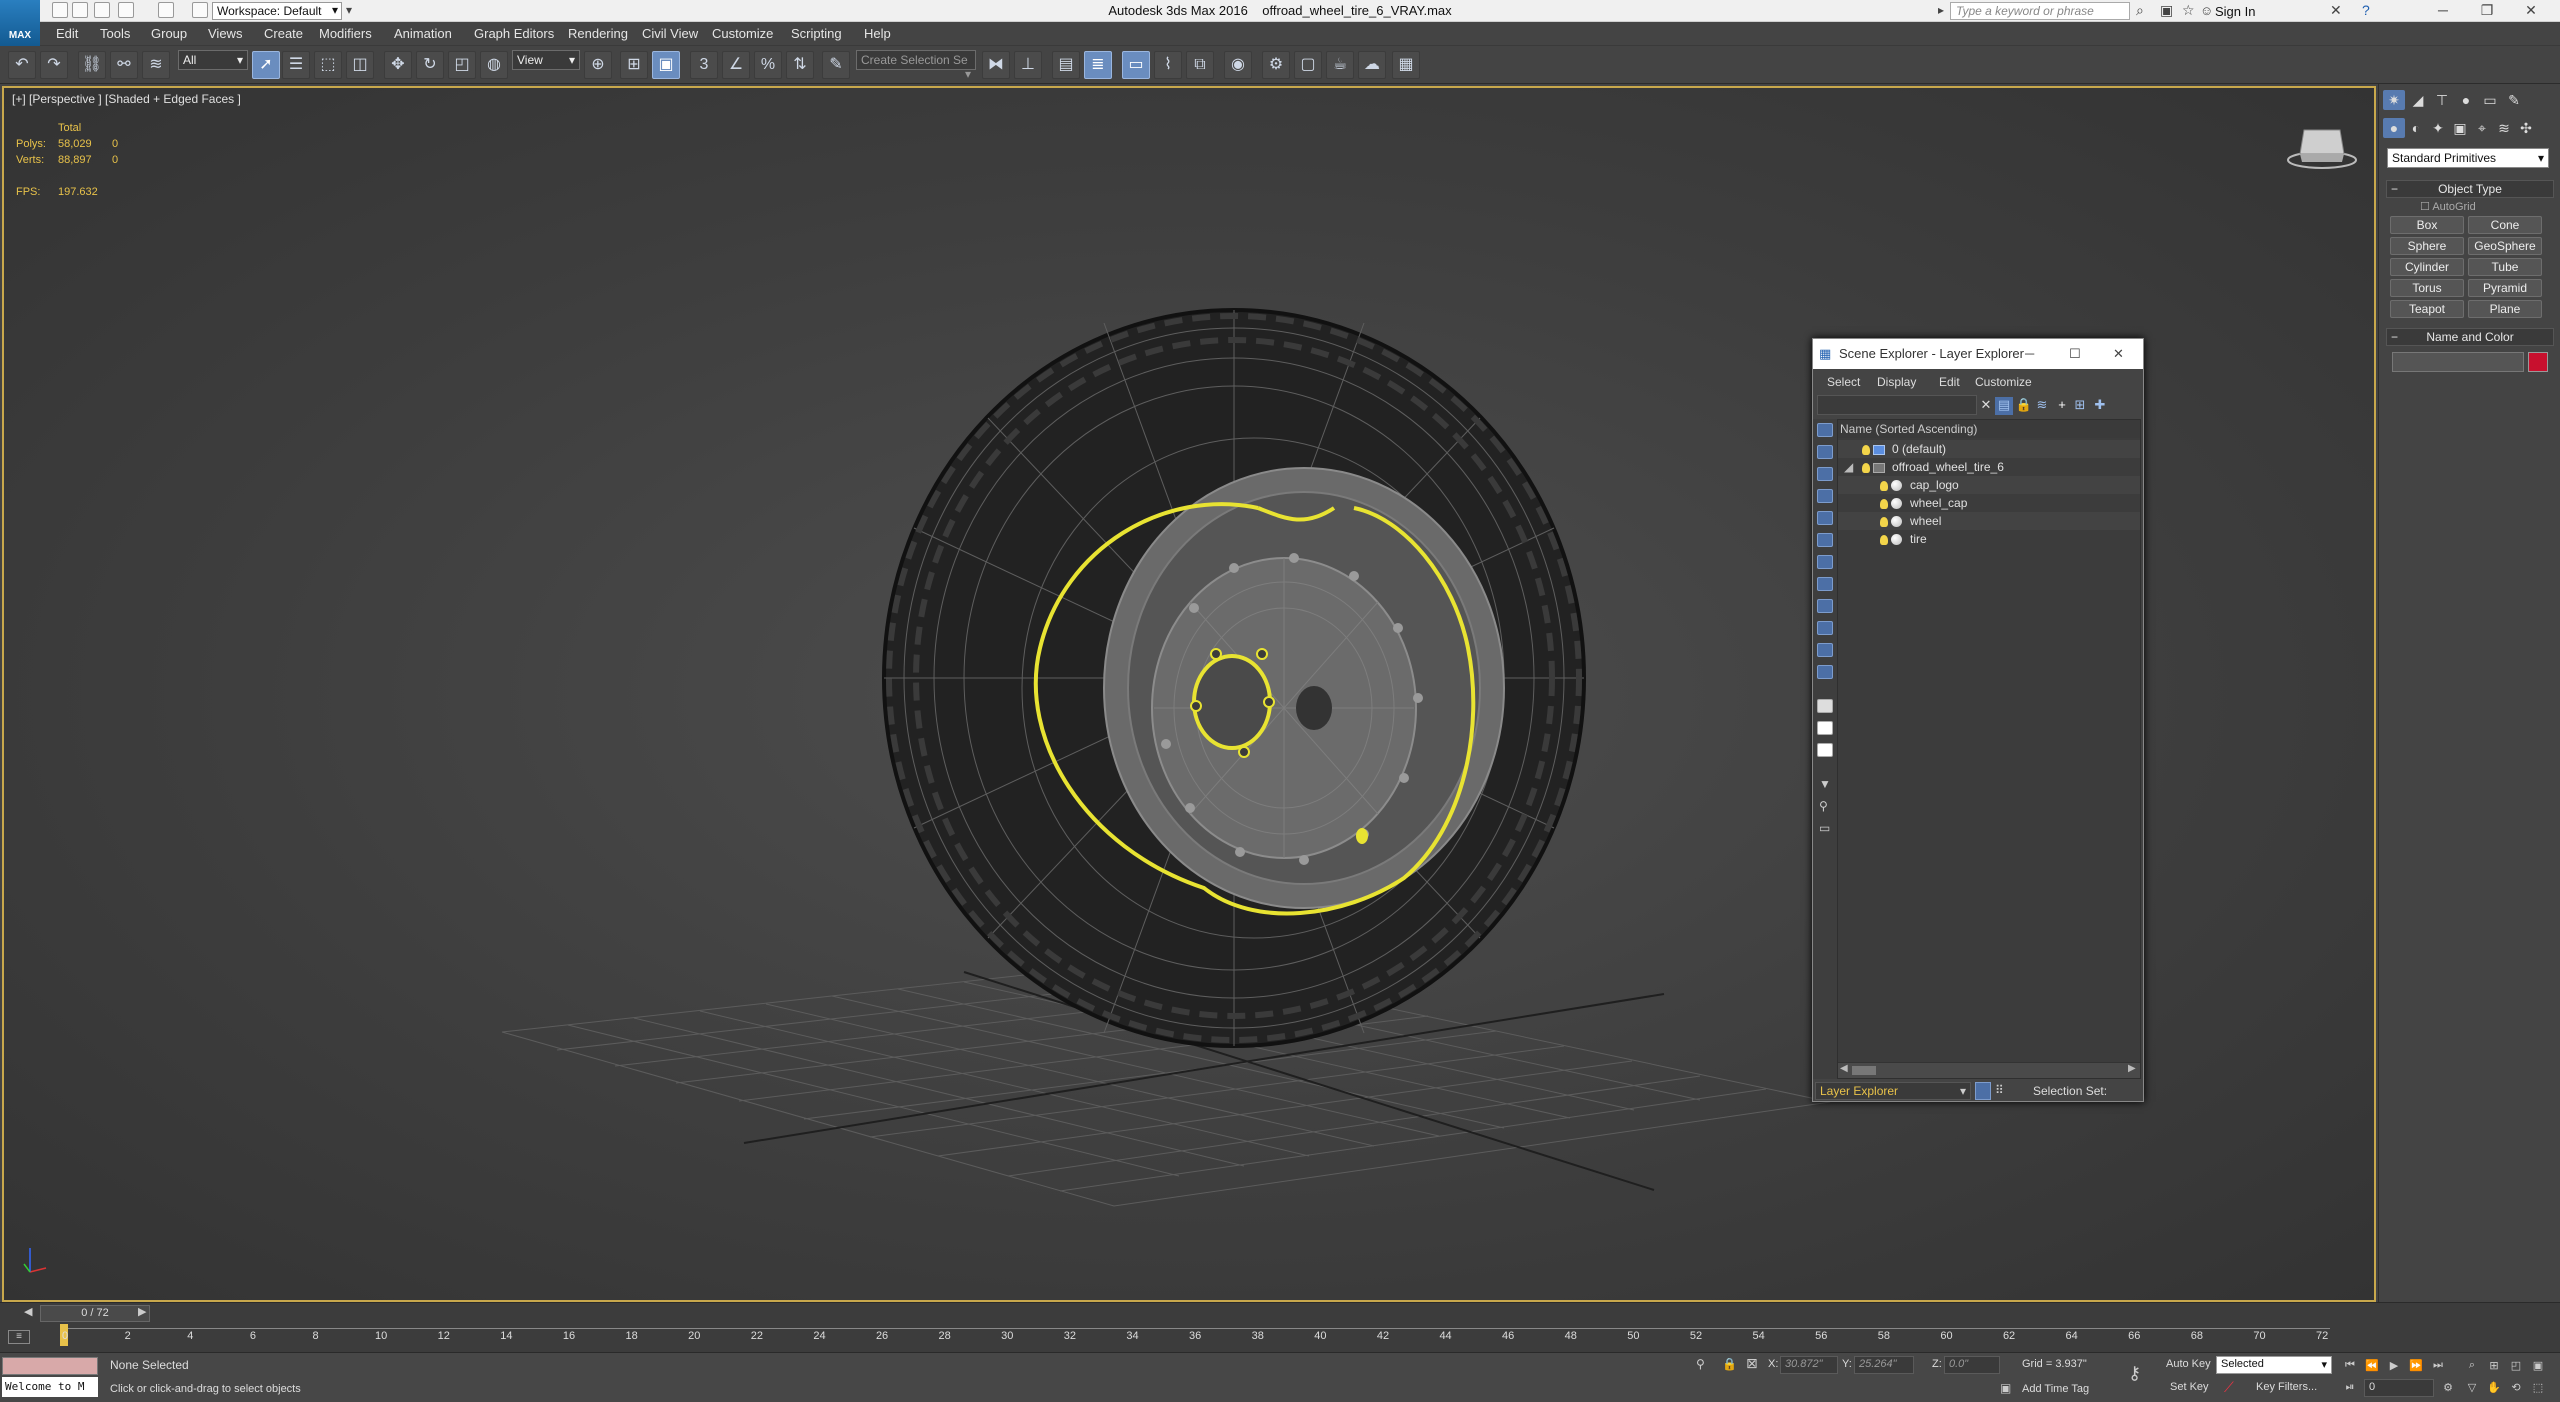  Describe the element at coordinates (996, 65) in the screenshot. I see `mirror-icon: ⧓` at that location.